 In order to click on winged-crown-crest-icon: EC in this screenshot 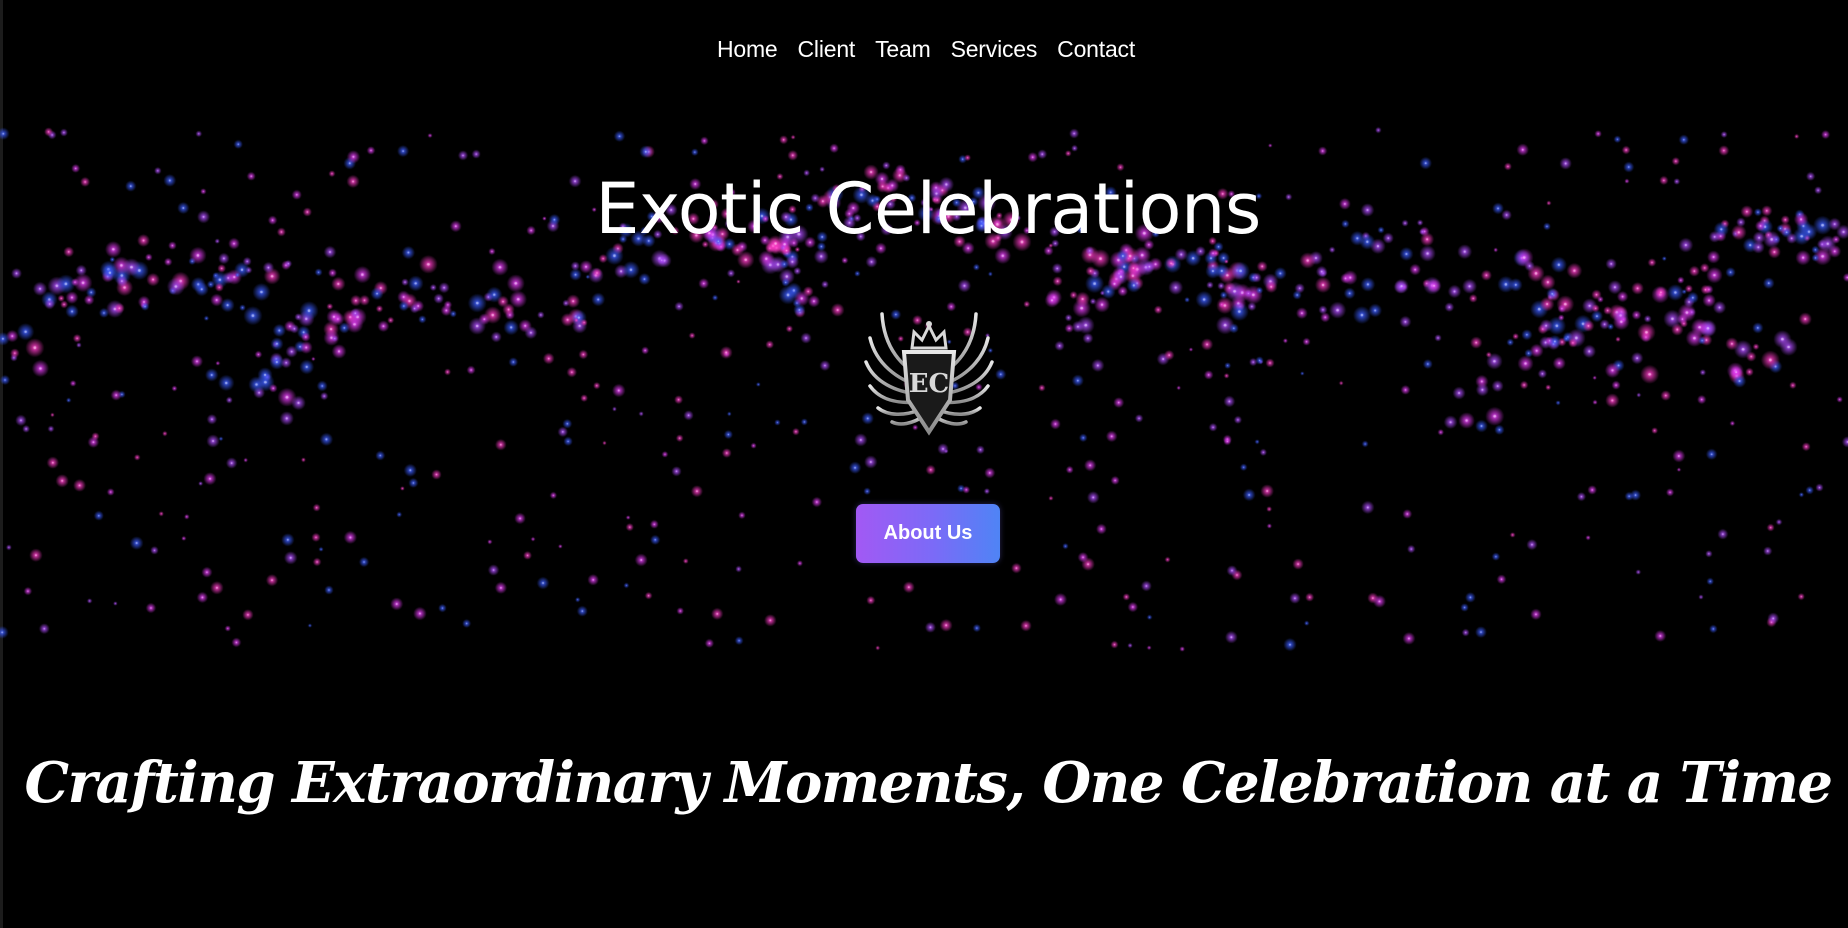, I will do `click(929, 374)`.